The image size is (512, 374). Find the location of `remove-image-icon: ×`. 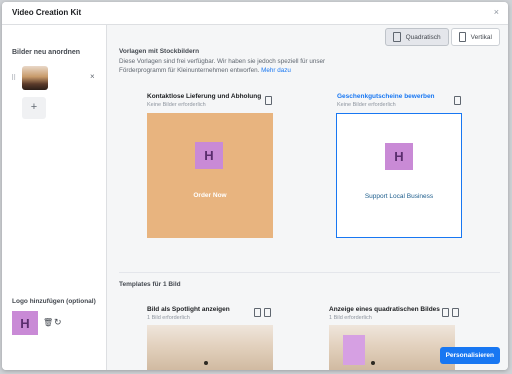

remove-image-icon: × is located at coordinates (92, 76).